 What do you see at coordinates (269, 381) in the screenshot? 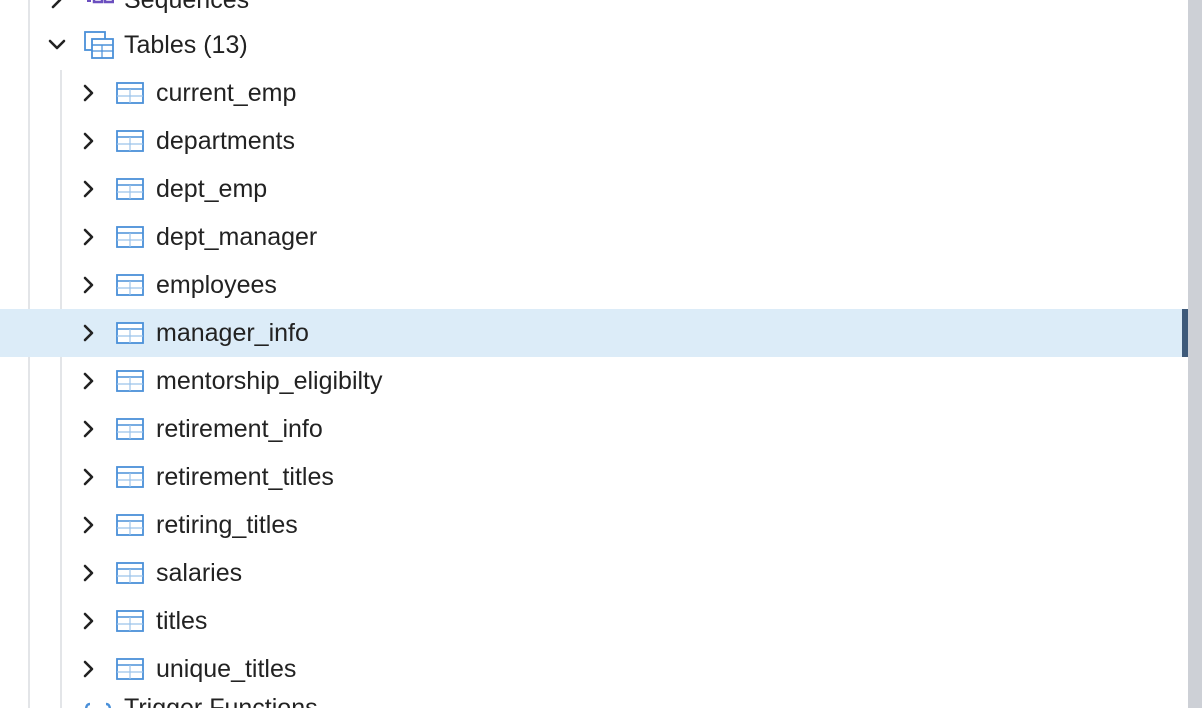
I see `table-node-label: mentorship_eligibilty` at bounding box center [269, 381].